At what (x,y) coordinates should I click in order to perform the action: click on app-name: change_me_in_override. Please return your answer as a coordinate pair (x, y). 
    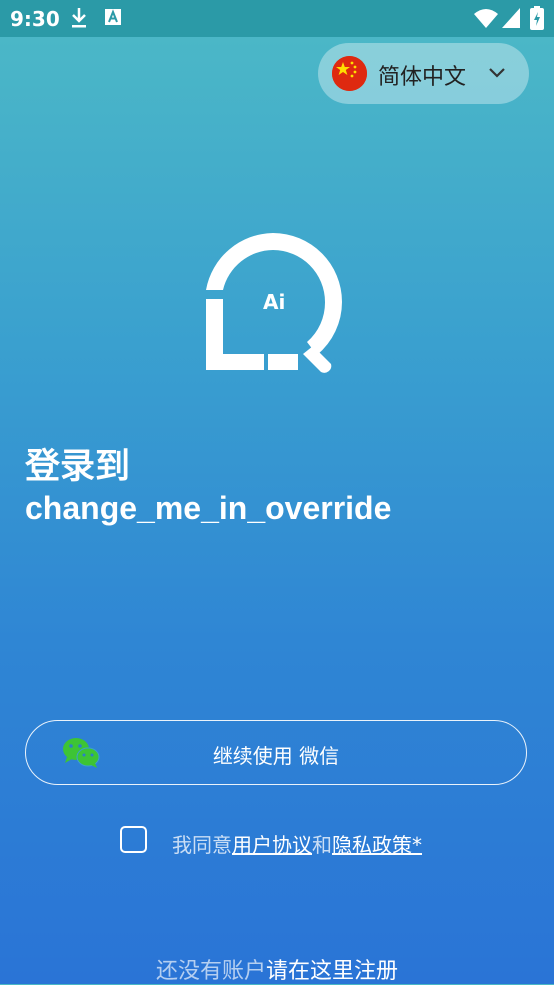
    Looking at the image, I should click on (208, 508).